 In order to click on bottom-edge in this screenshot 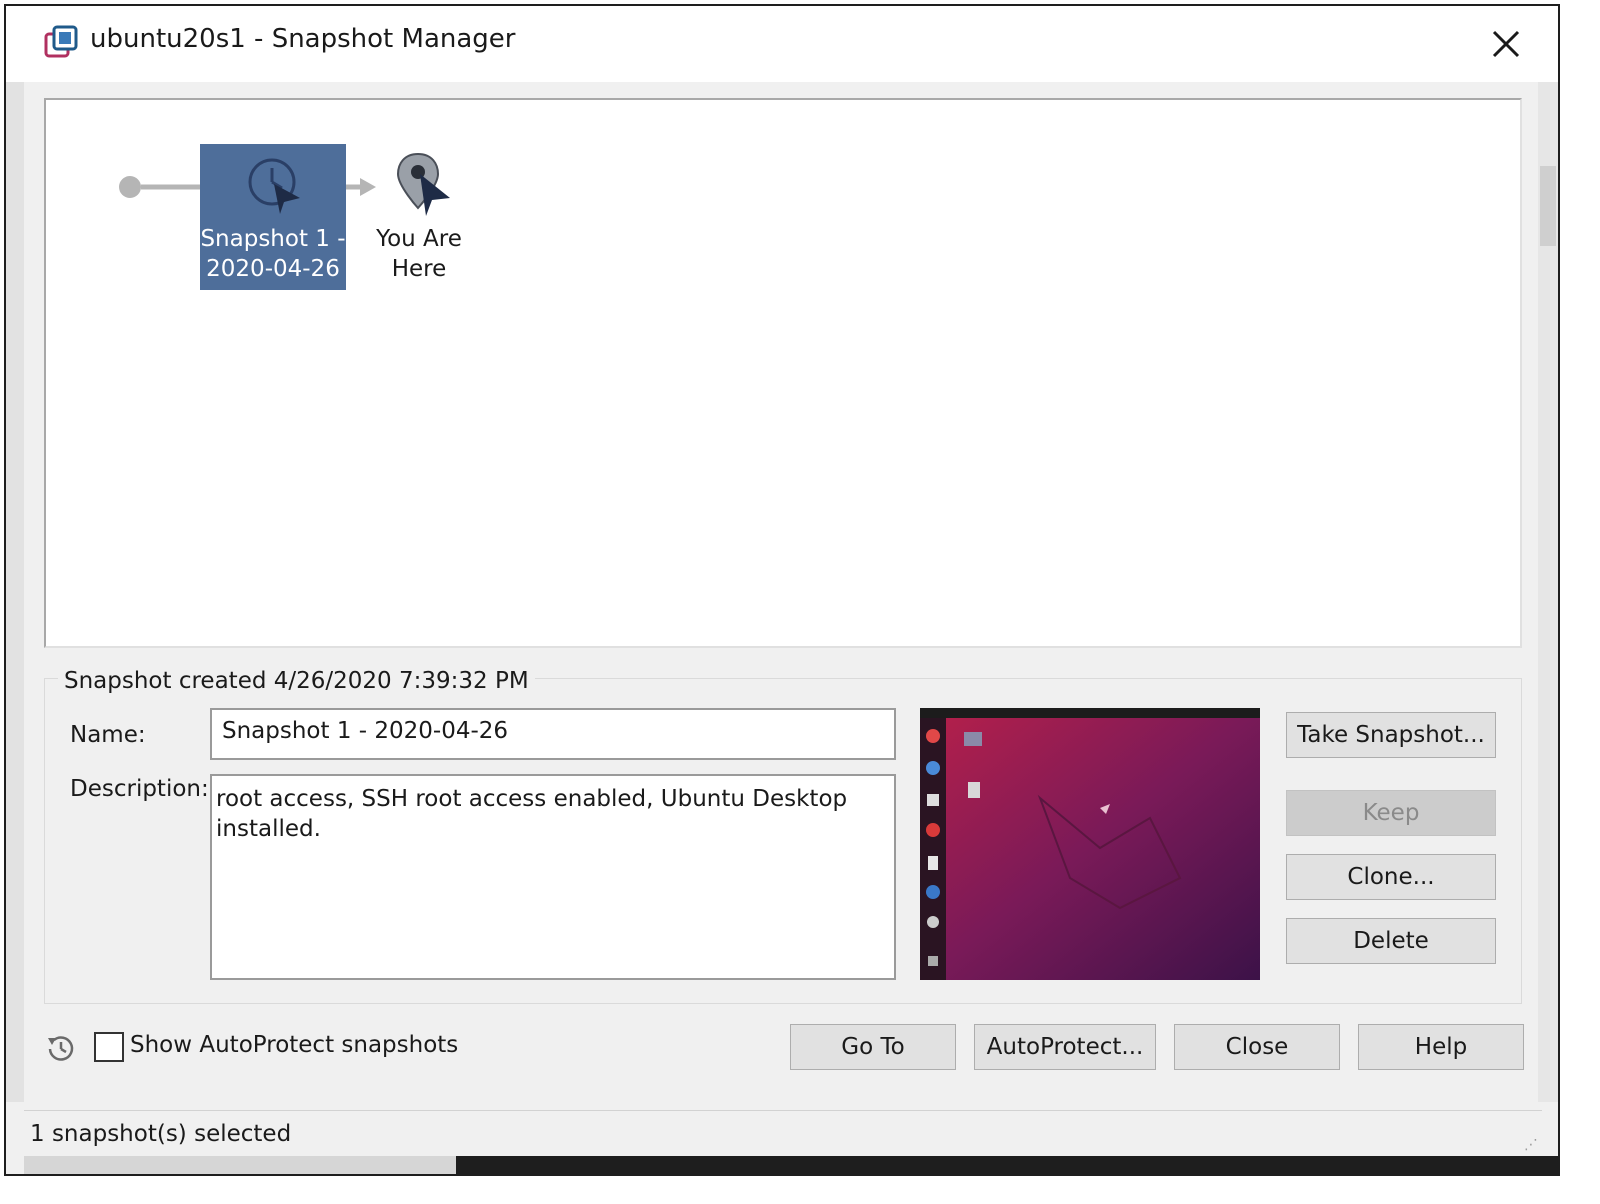, I will do `click(240, 1165)`.